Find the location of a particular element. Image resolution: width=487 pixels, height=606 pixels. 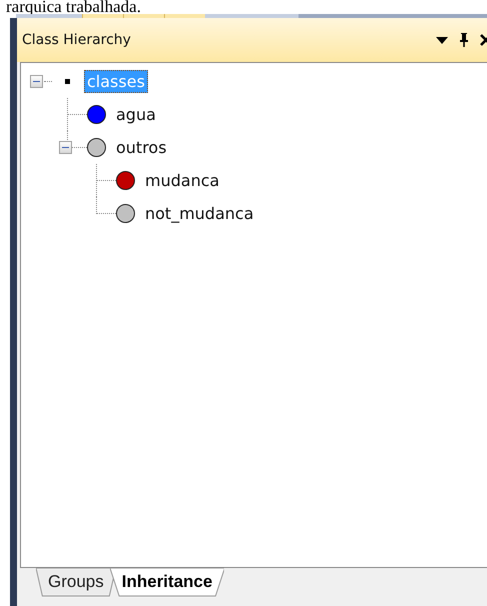

document-text: rarquica trabalhada. is located at coordinates (73, 7).